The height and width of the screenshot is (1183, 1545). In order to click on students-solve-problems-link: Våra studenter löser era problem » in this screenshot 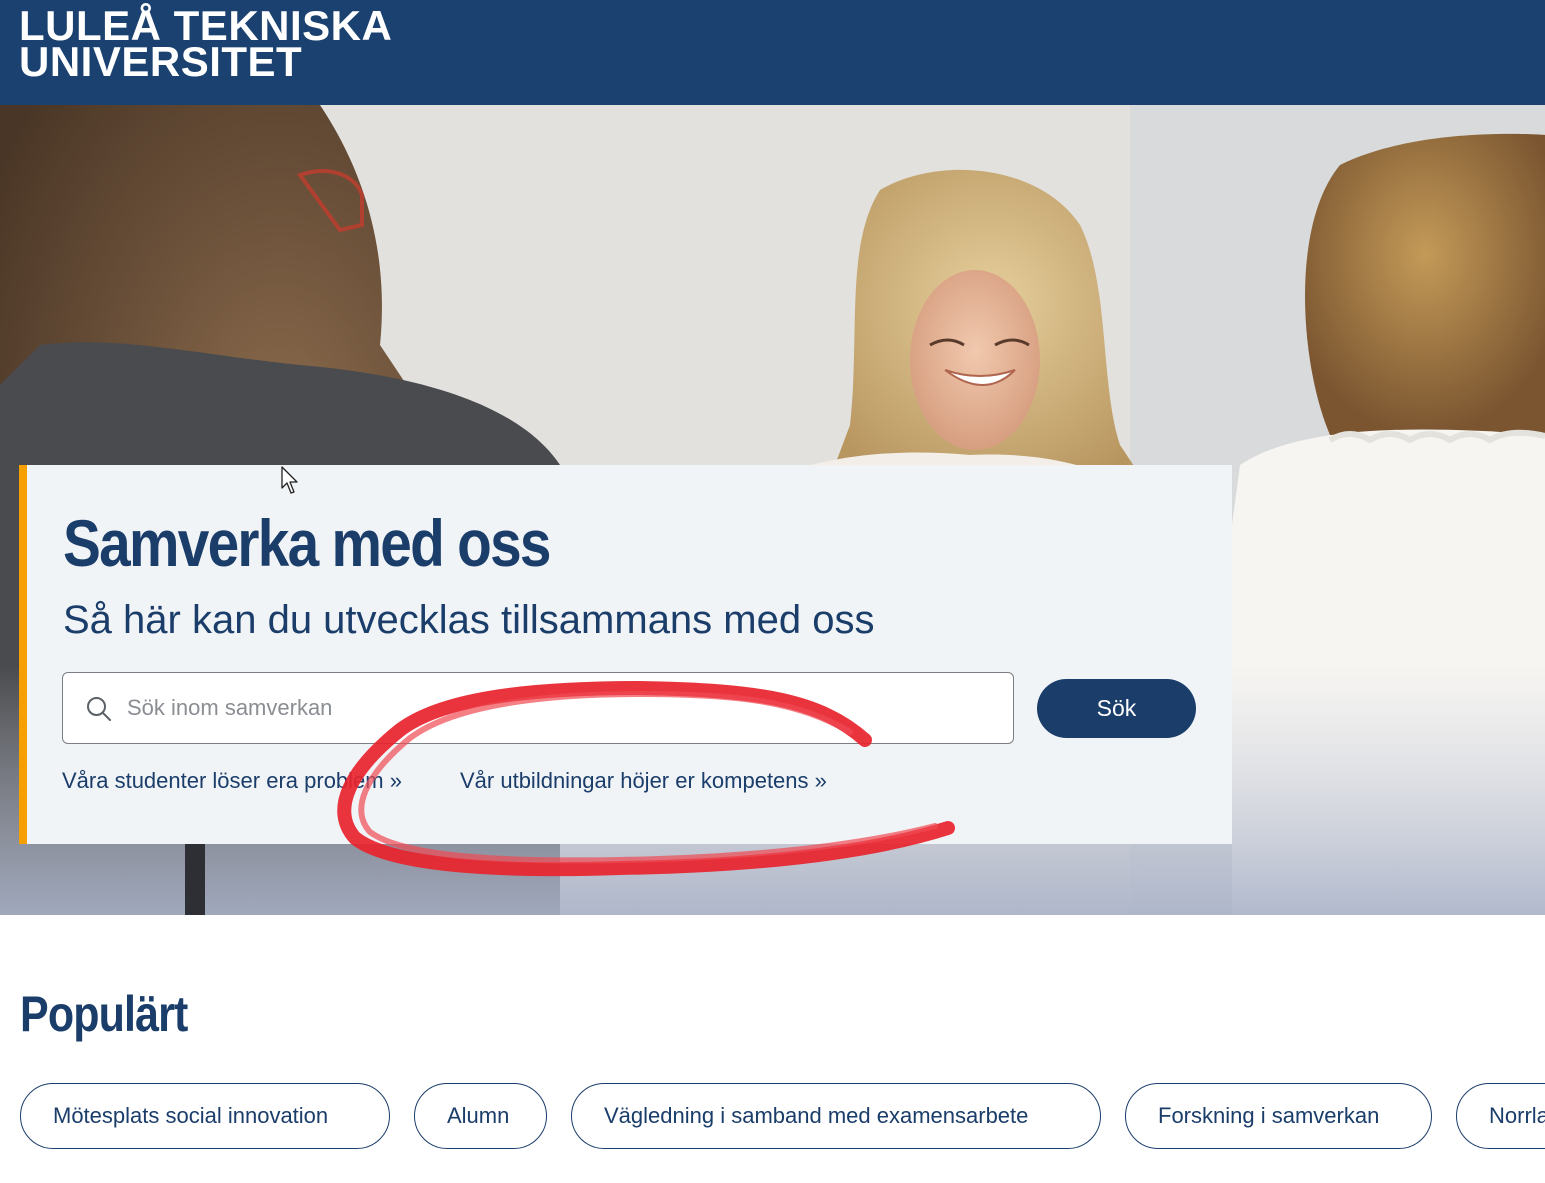, I will do `click(232, 781)`.